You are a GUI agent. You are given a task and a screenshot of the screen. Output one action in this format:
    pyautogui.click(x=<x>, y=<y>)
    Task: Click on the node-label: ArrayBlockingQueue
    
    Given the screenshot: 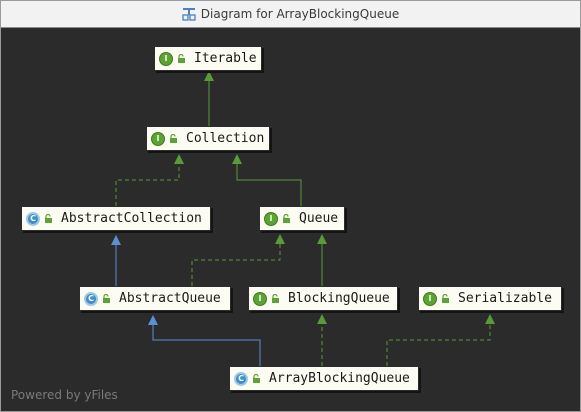 What is the action you would take?
    pyautogui.click(x=339, y=378)
    